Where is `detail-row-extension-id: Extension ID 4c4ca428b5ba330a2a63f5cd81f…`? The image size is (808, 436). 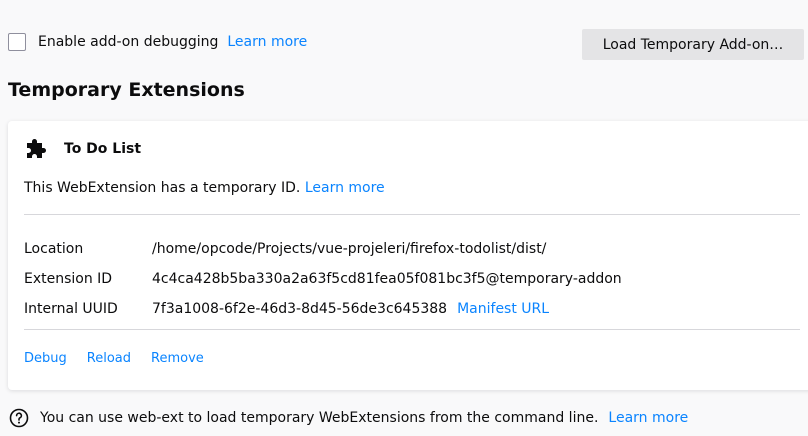 detail-row-extension-id: Extension ID 4c4ca428b5ba330a2a63f5cd81f… is located at coordinates (323, 279).